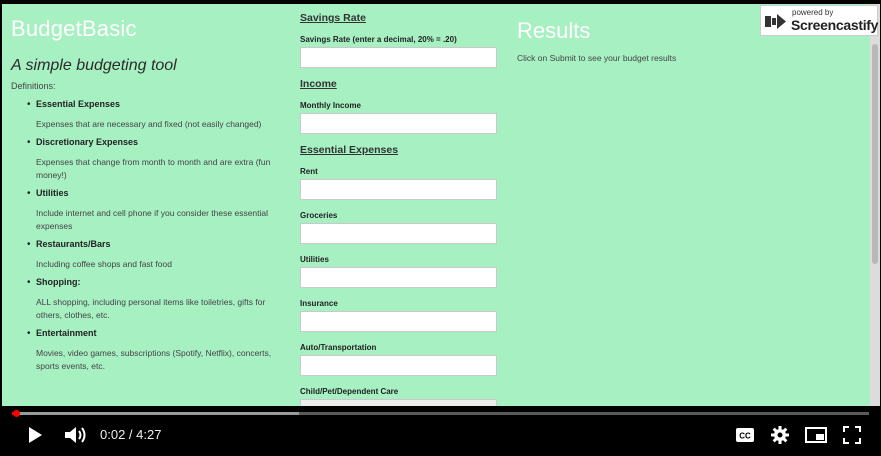 The image size is (881, 456). I want to click on insurance-input, so click(398, 321).